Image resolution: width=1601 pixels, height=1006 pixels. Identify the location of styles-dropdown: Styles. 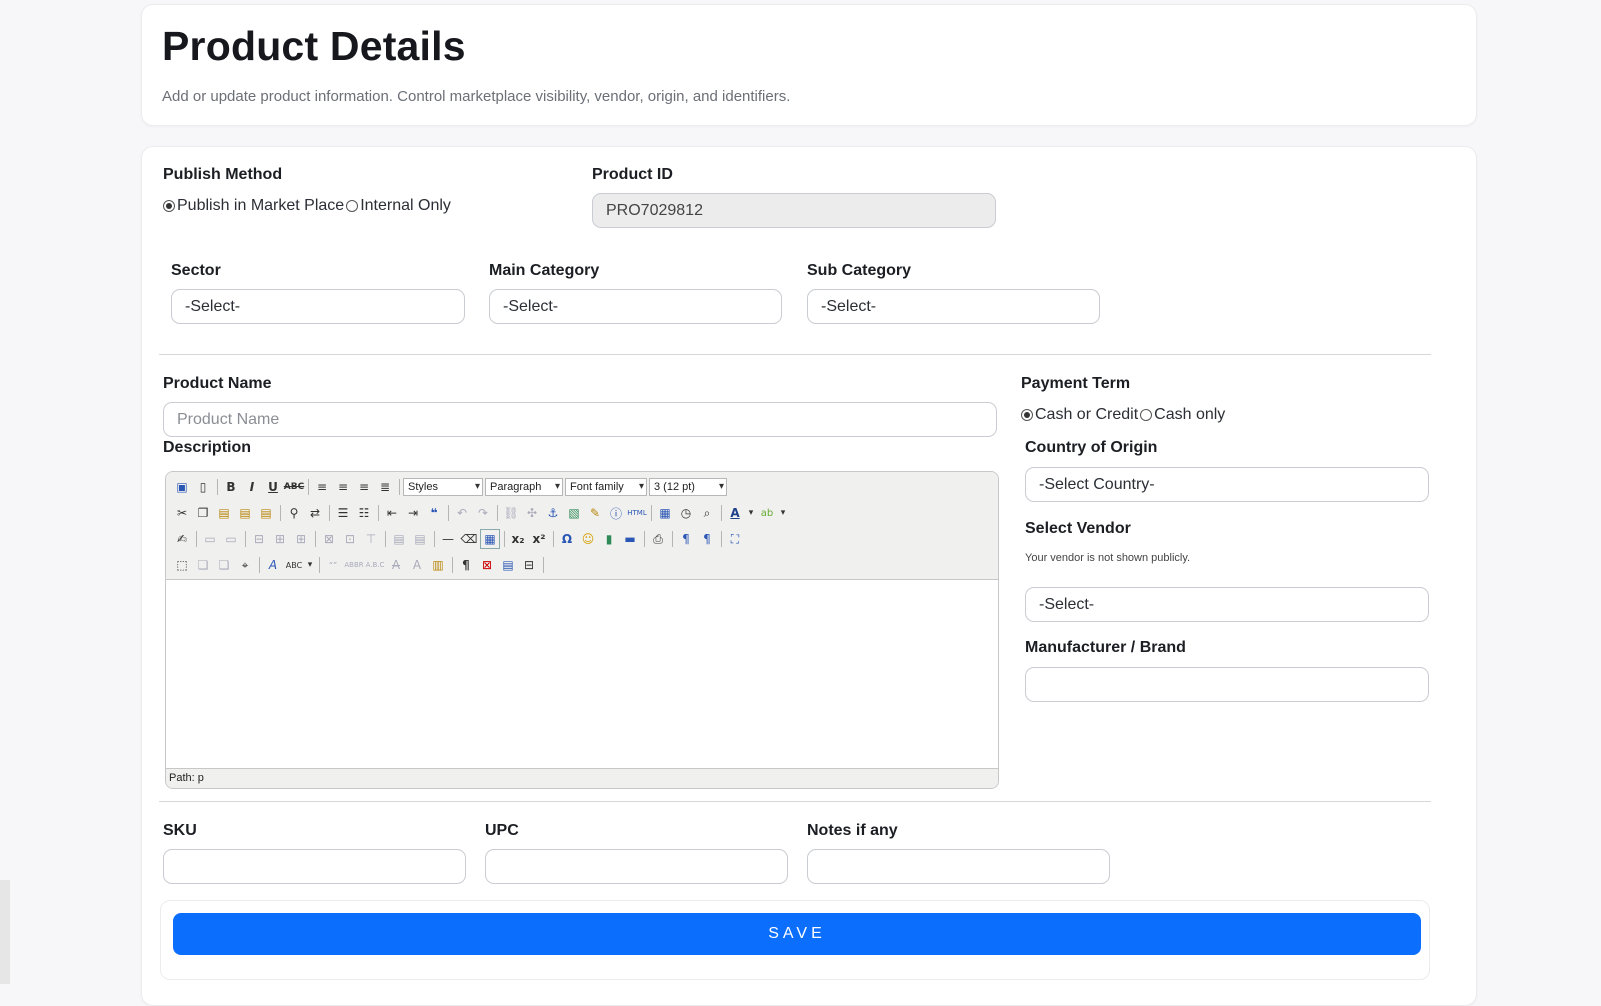
(443, 487).